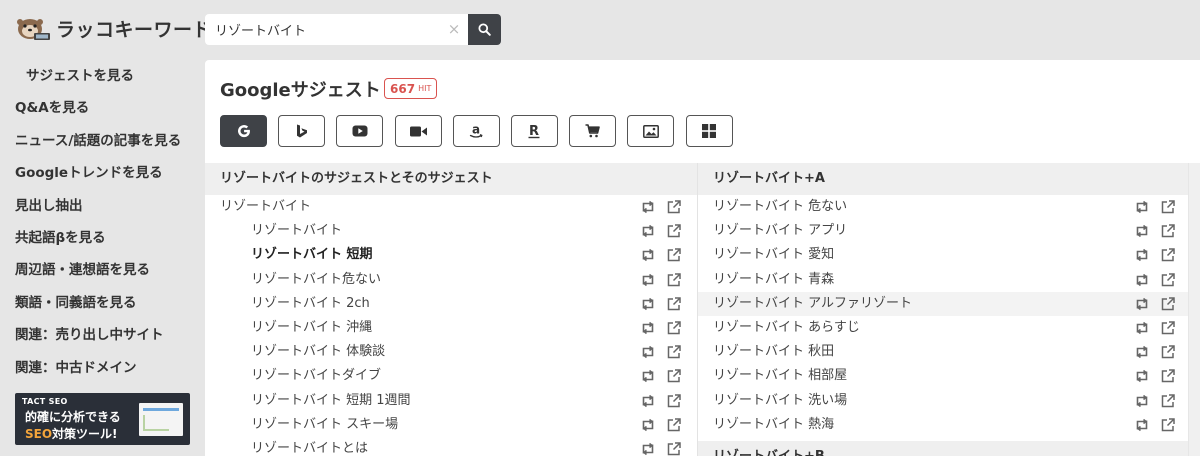  I want to click on sidebar-item-related-words: 周辺語・連想語を見る, so click(100, 270).